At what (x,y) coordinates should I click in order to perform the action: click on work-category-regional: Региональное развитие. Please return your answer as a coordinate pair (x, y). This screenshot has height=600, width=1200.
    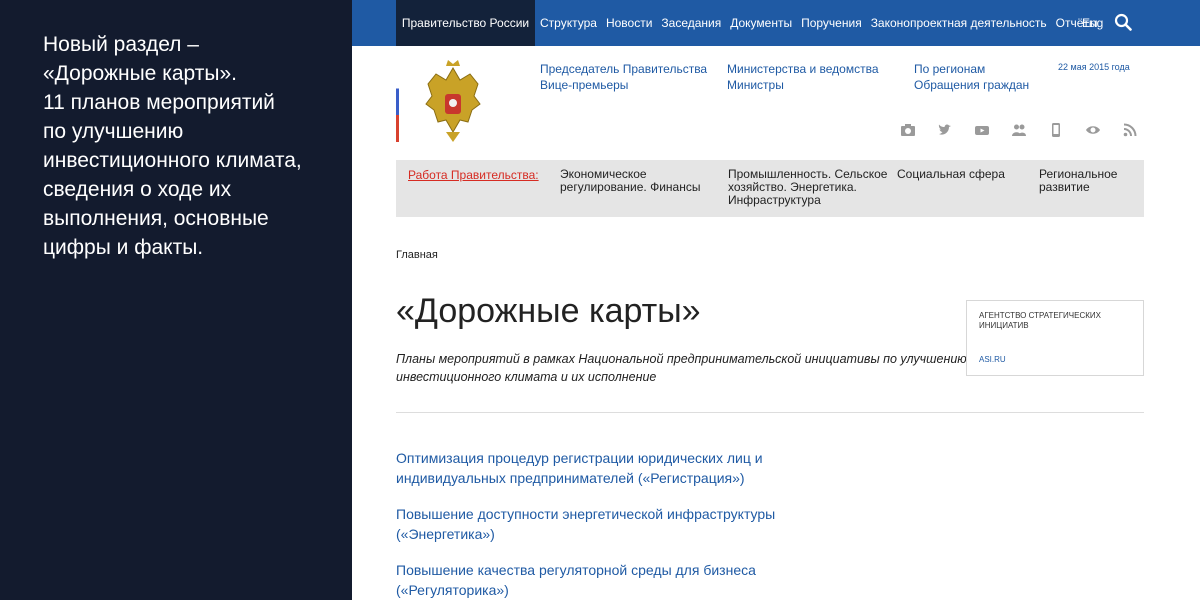
    Looking at the image, I should click on (1078, 181).